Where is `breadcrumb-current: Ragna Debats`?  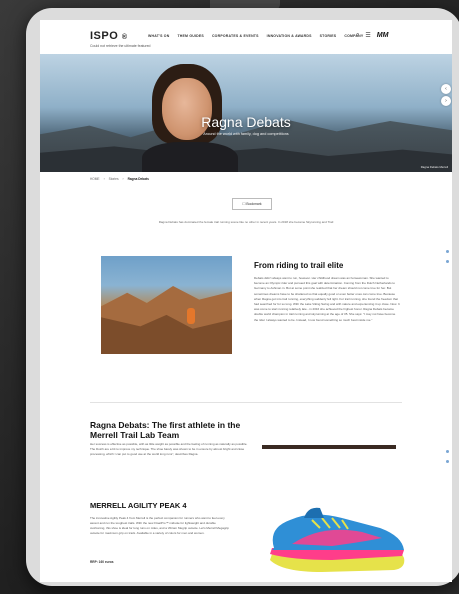 breadcrumb-current: Ragna Debats is located at coordinates (138, 179).